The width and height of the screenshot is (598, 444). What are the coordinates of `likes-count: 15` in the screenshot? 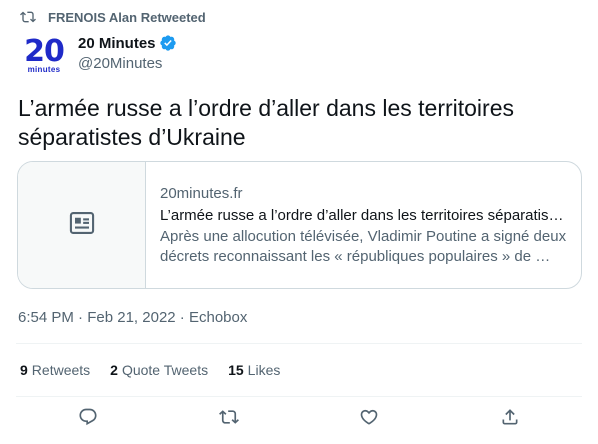 It's located at (236, 370).